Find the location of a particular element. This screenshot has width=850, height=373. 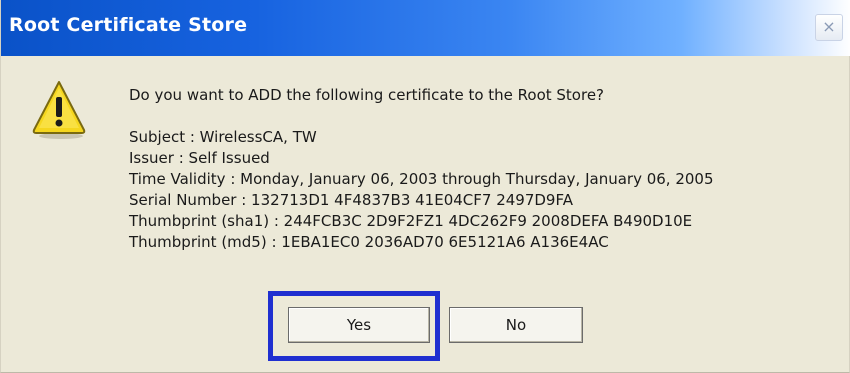

close-icon: × is located at coordinates (829, 26).